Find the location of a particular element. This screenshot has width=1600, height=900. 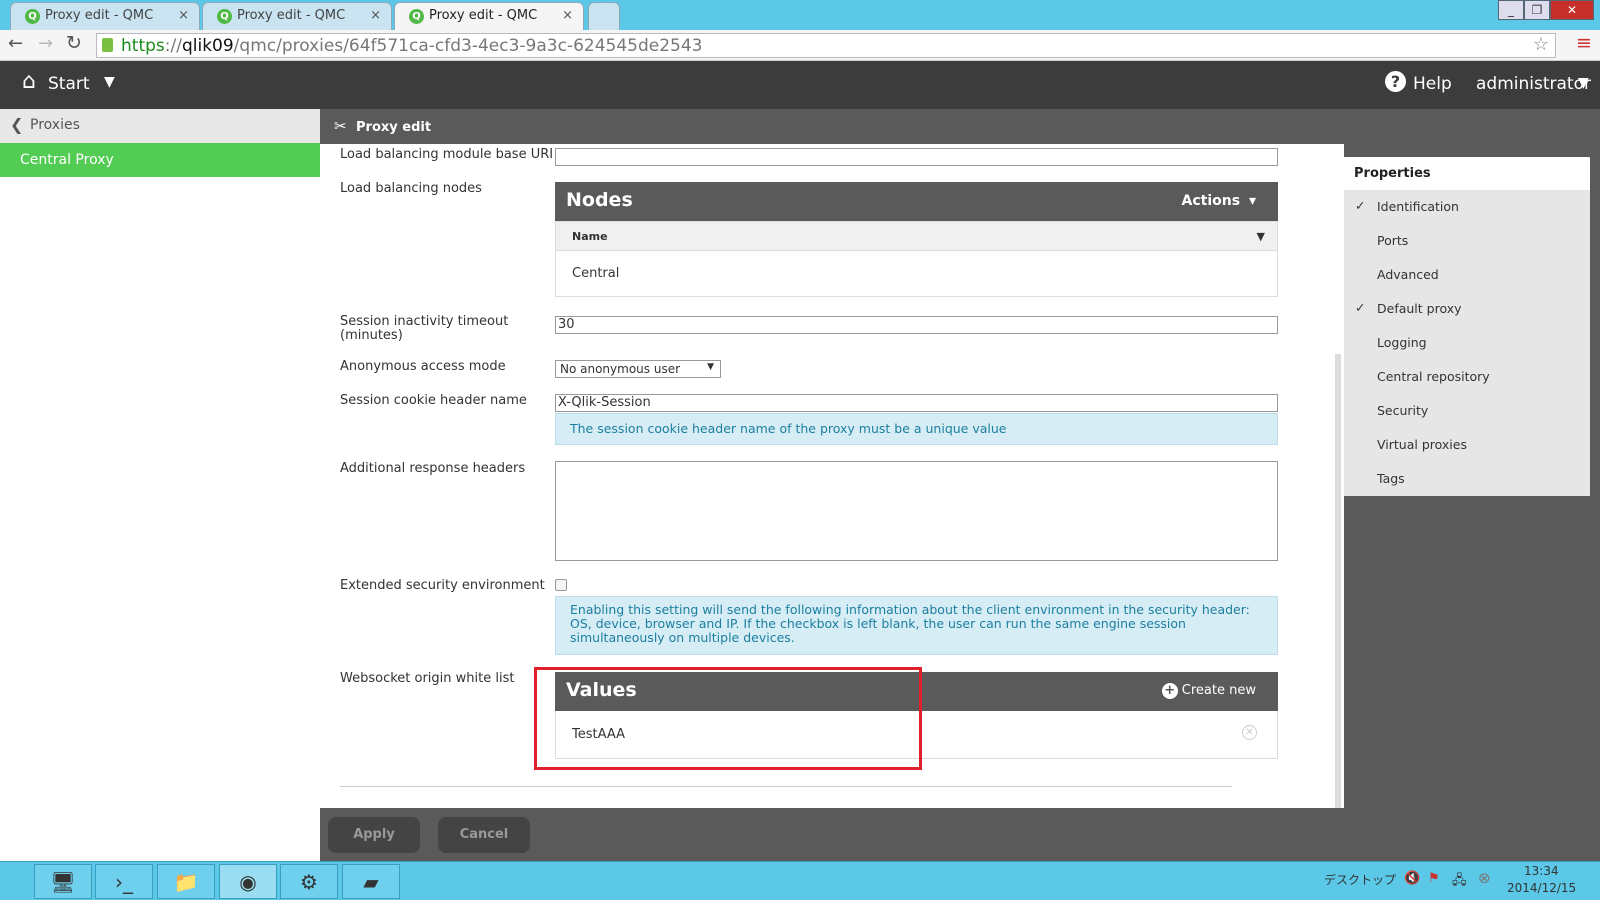

properties-title: Properties is located at coordinates (1467, 173).